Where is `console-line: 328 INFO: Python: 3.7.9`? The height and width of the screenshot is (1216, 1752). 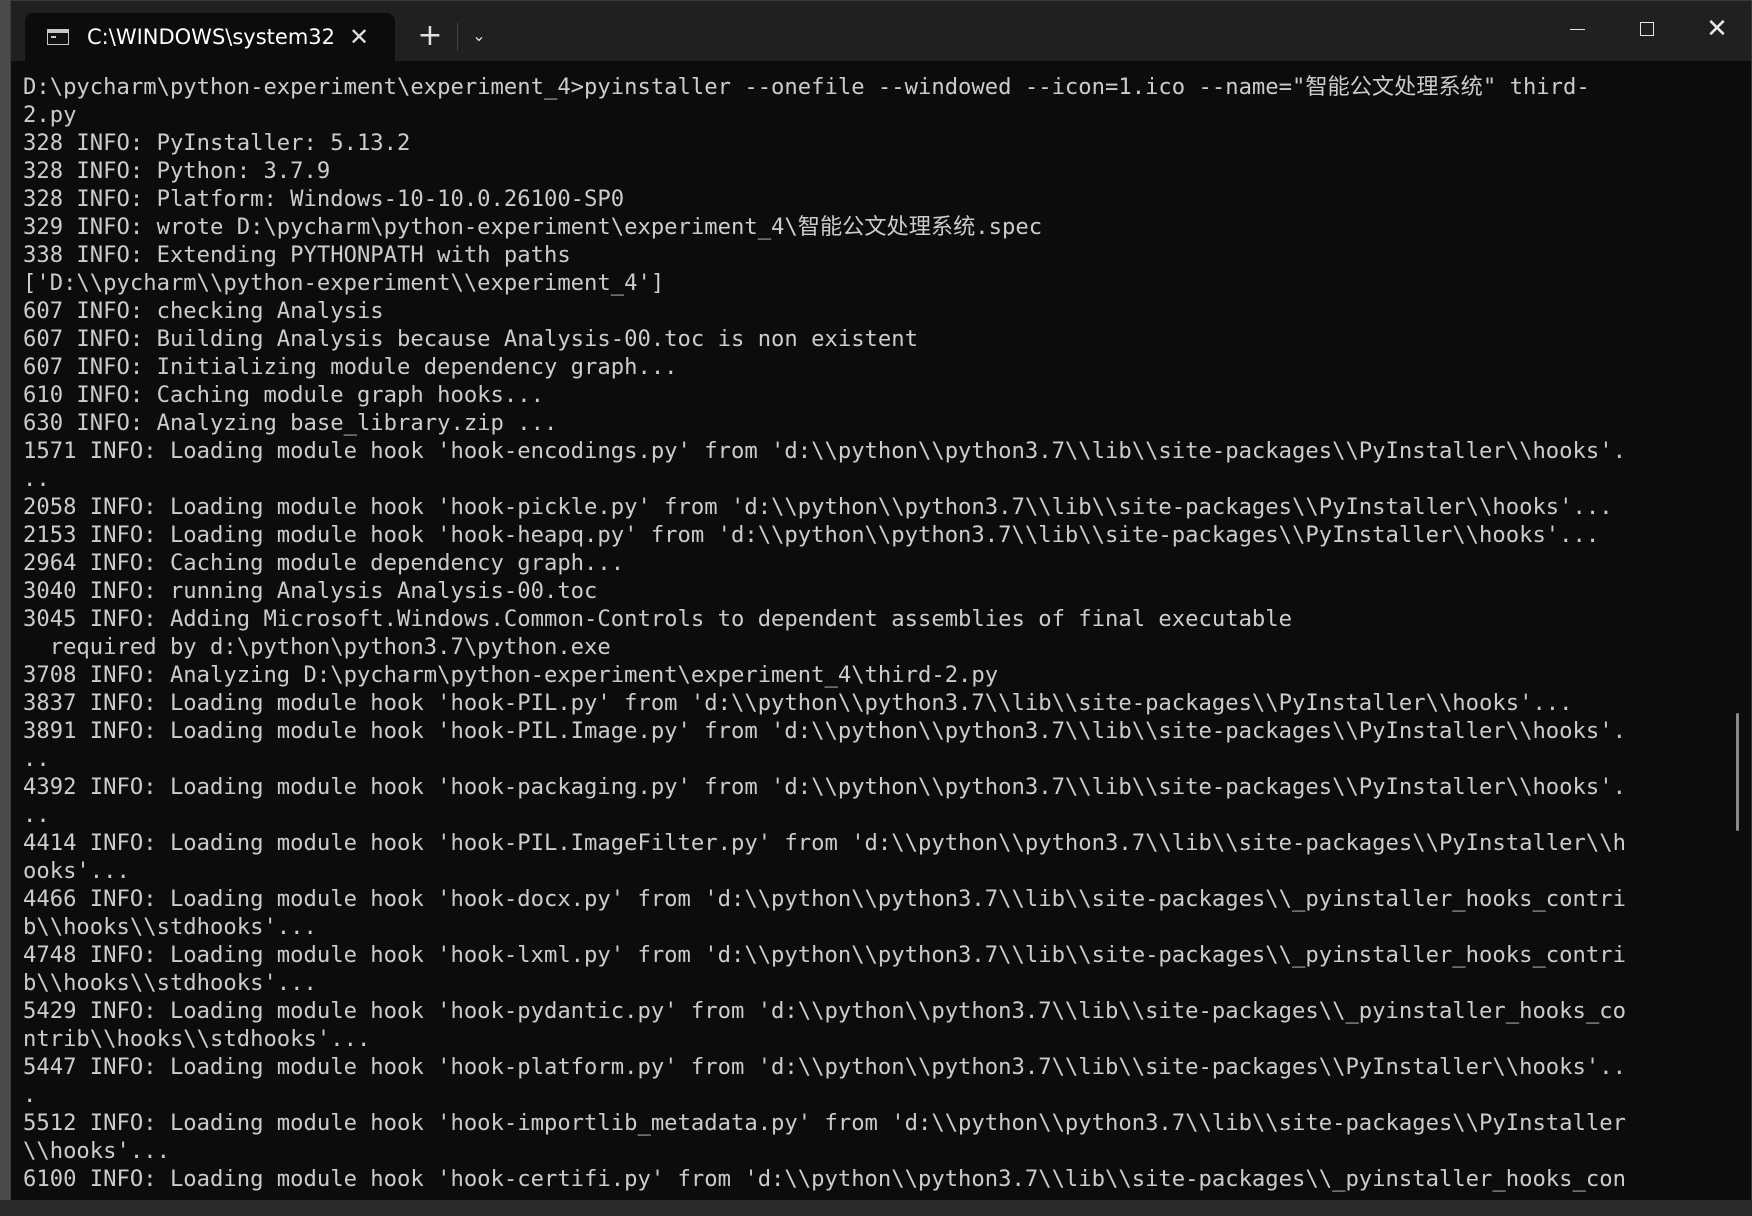 console-line: 328 INFO: Python: 3.7.9 is located at coordinates (177, 171).